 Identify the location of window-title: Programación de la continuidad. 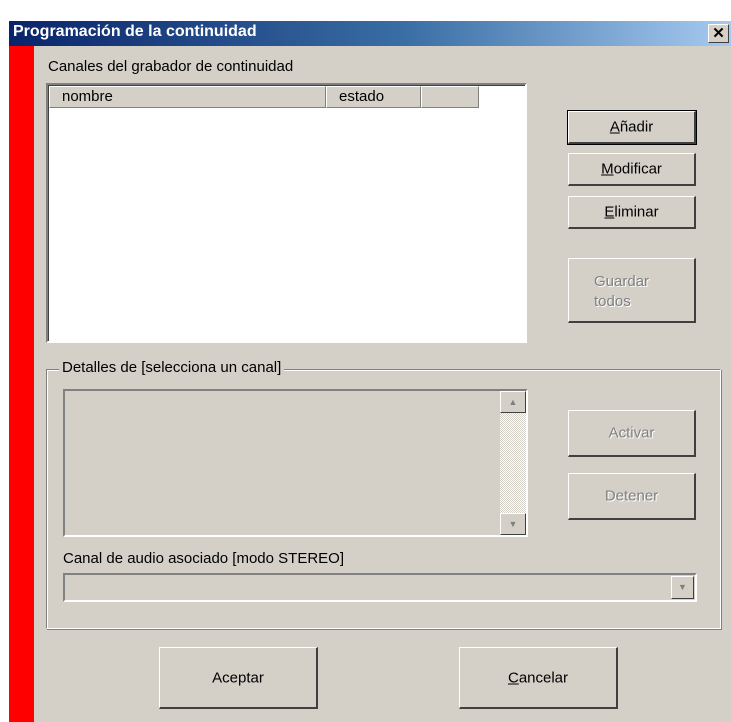
(135, 31).